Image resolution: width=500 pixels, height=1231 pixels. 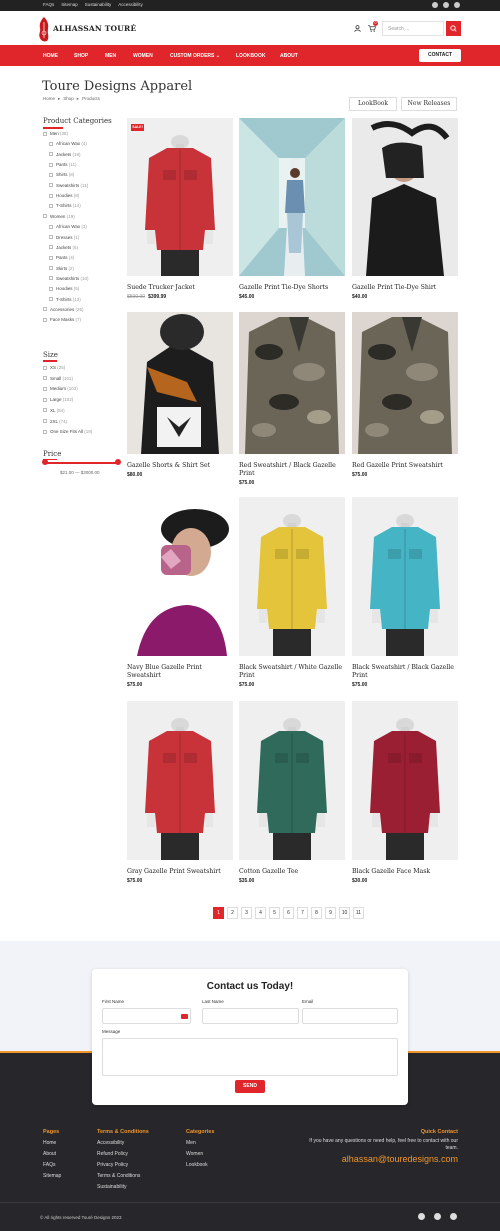 I want to click on product-name: Gazelle Shorts & Shirt Set, so click(x=182, y=466).